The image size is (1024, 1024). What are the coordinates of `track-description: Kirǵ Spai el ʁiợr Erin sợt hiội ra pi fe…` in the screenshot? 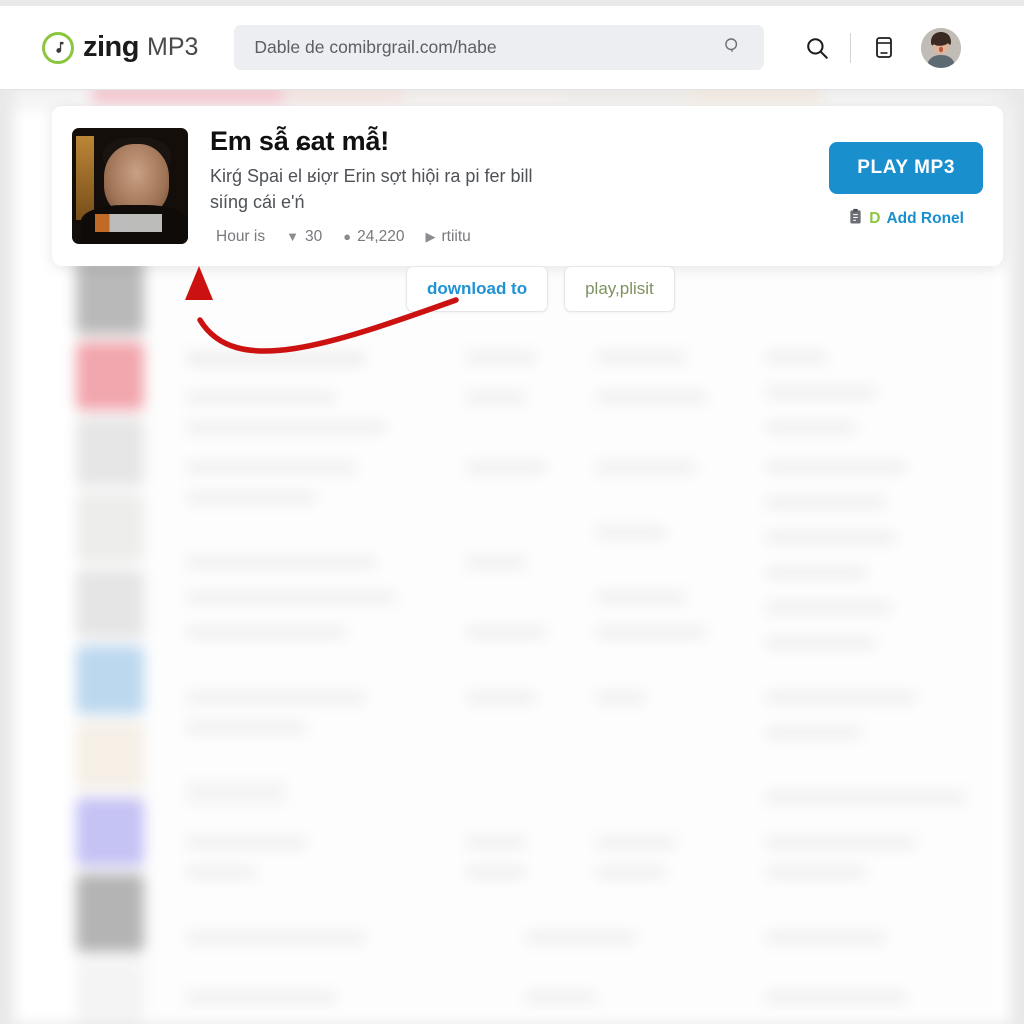 It's located at (371, 189).